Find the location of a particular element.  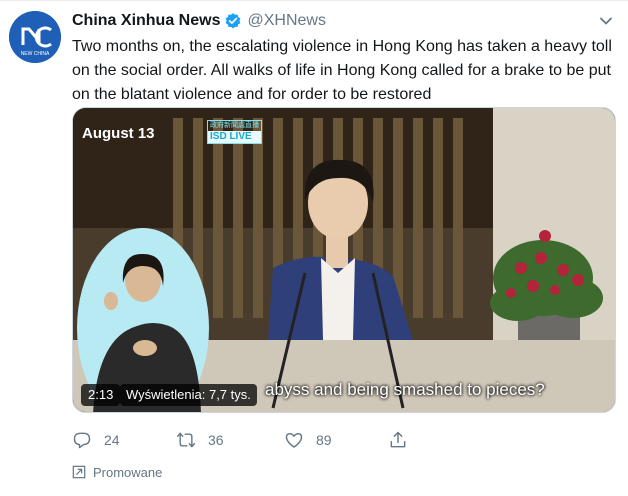

verified-badge-icon is located at coordinates (233, 21).